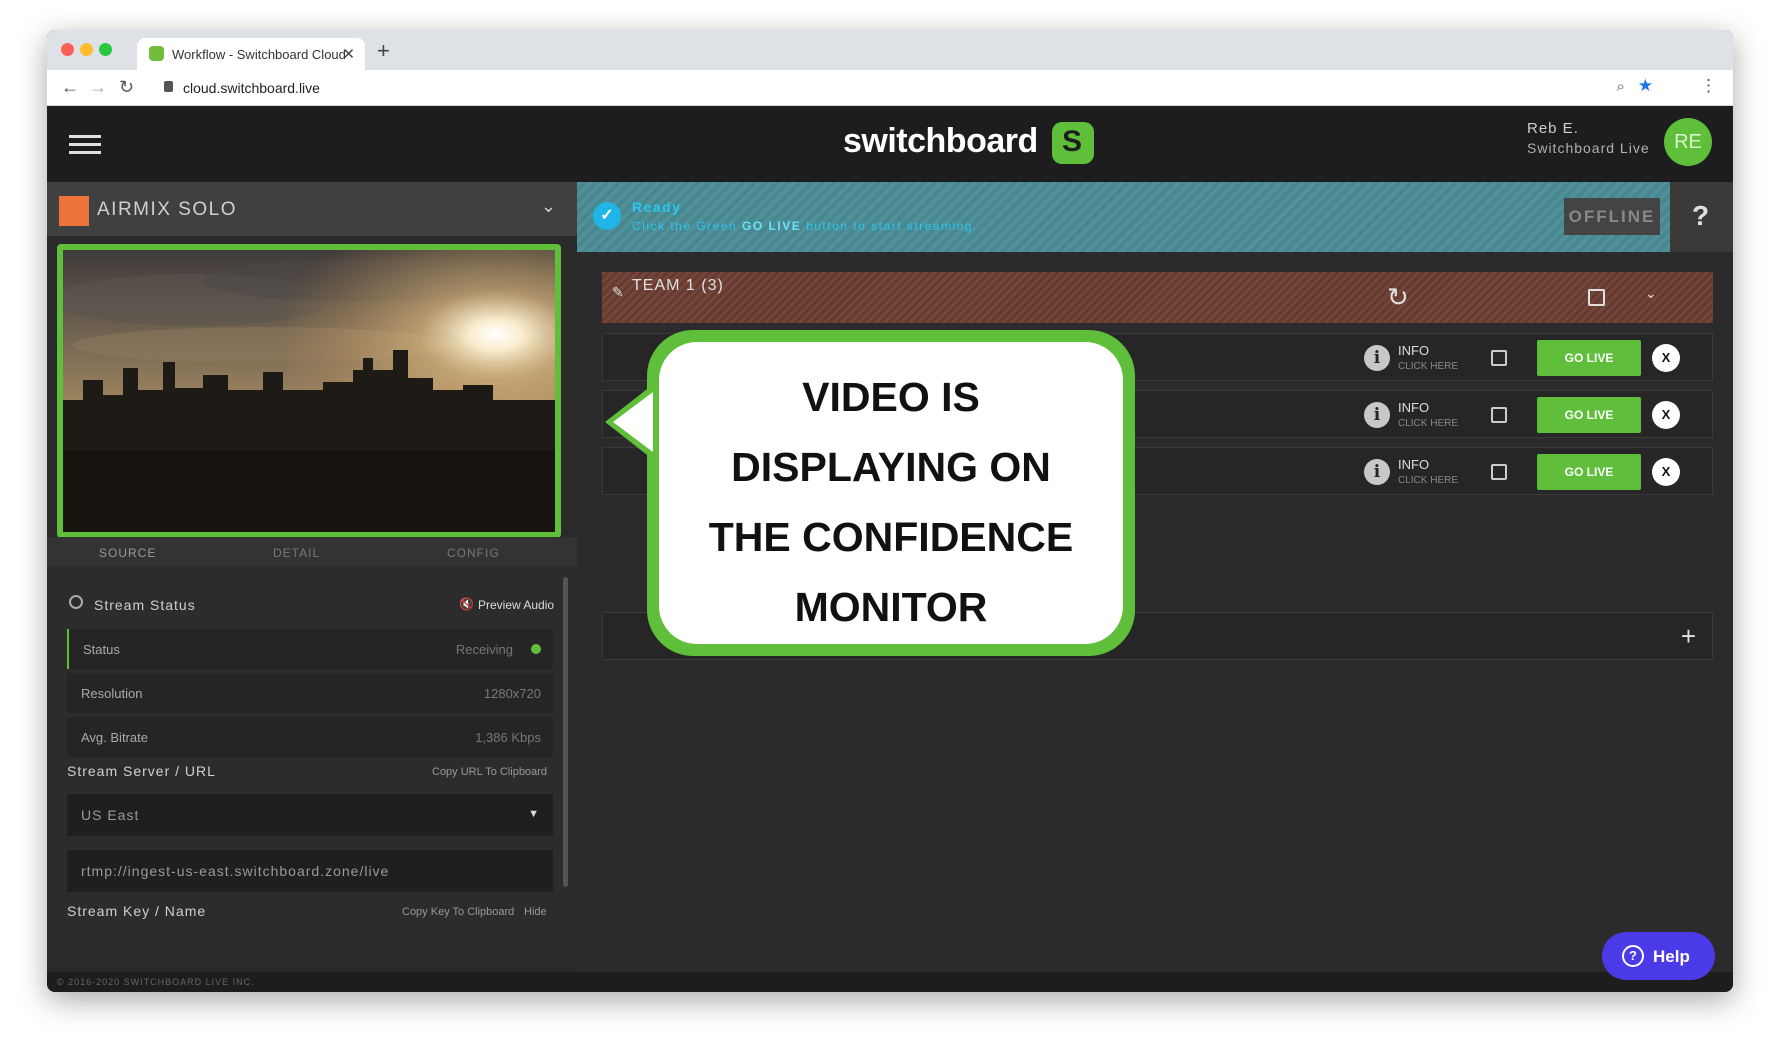  I want to click on minimize-window-button, so click(86, 49).